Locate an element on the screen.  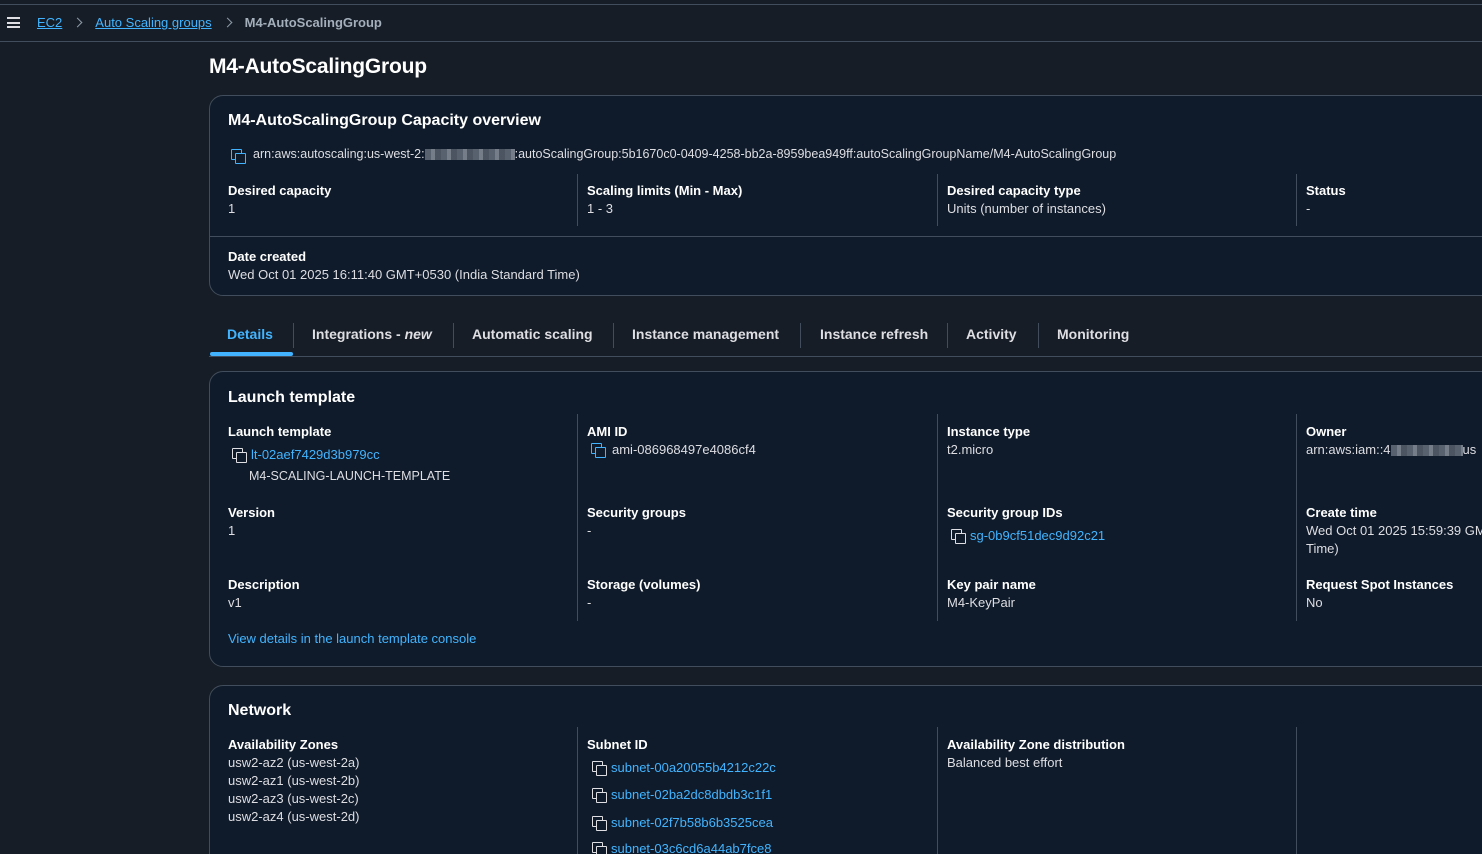
owner-label: Owner is located at coordinates (1326, 431).